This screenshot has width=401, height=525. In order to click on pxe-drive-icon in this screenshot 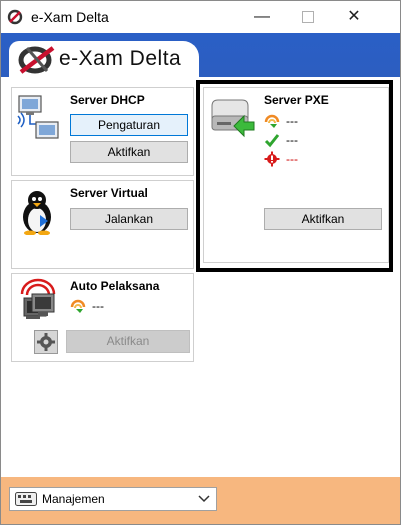, I will do `click(233, 118)`.